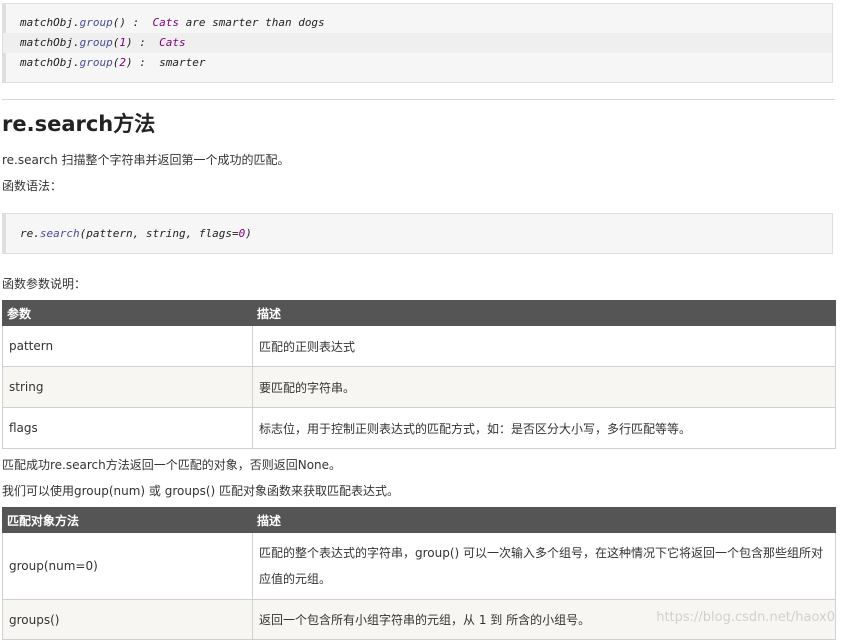 The width and height of the screenshot is (843, 641). I want to click on table-row: string 要匹配的字符串。, so click(419, 387).